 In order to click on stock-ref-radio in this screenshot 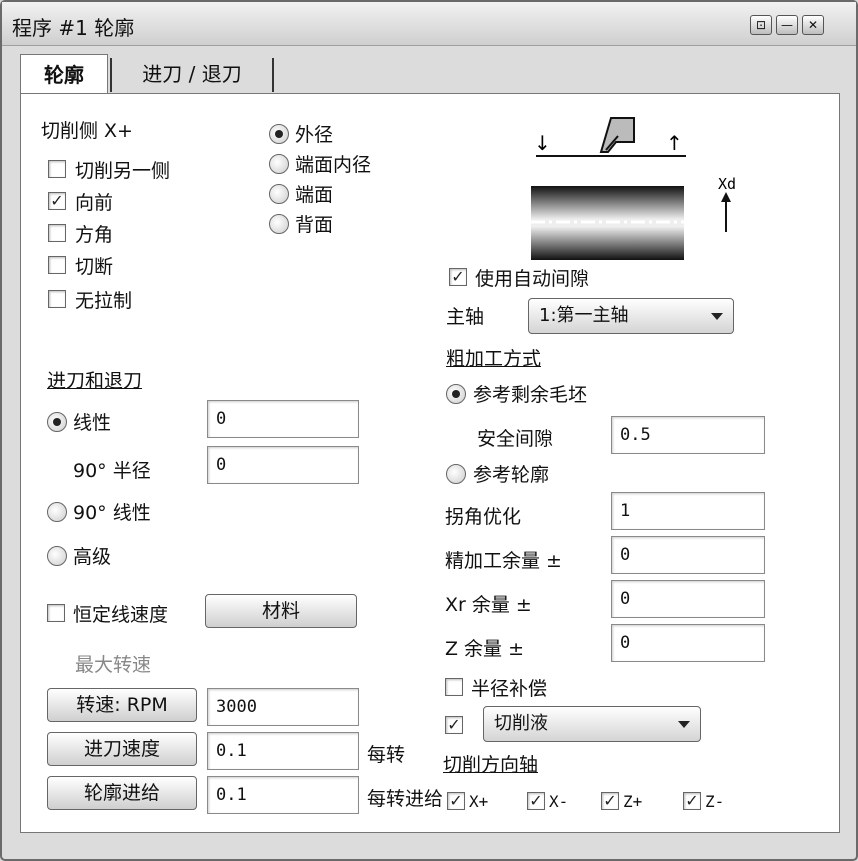, I will do `click(456, 394)`.